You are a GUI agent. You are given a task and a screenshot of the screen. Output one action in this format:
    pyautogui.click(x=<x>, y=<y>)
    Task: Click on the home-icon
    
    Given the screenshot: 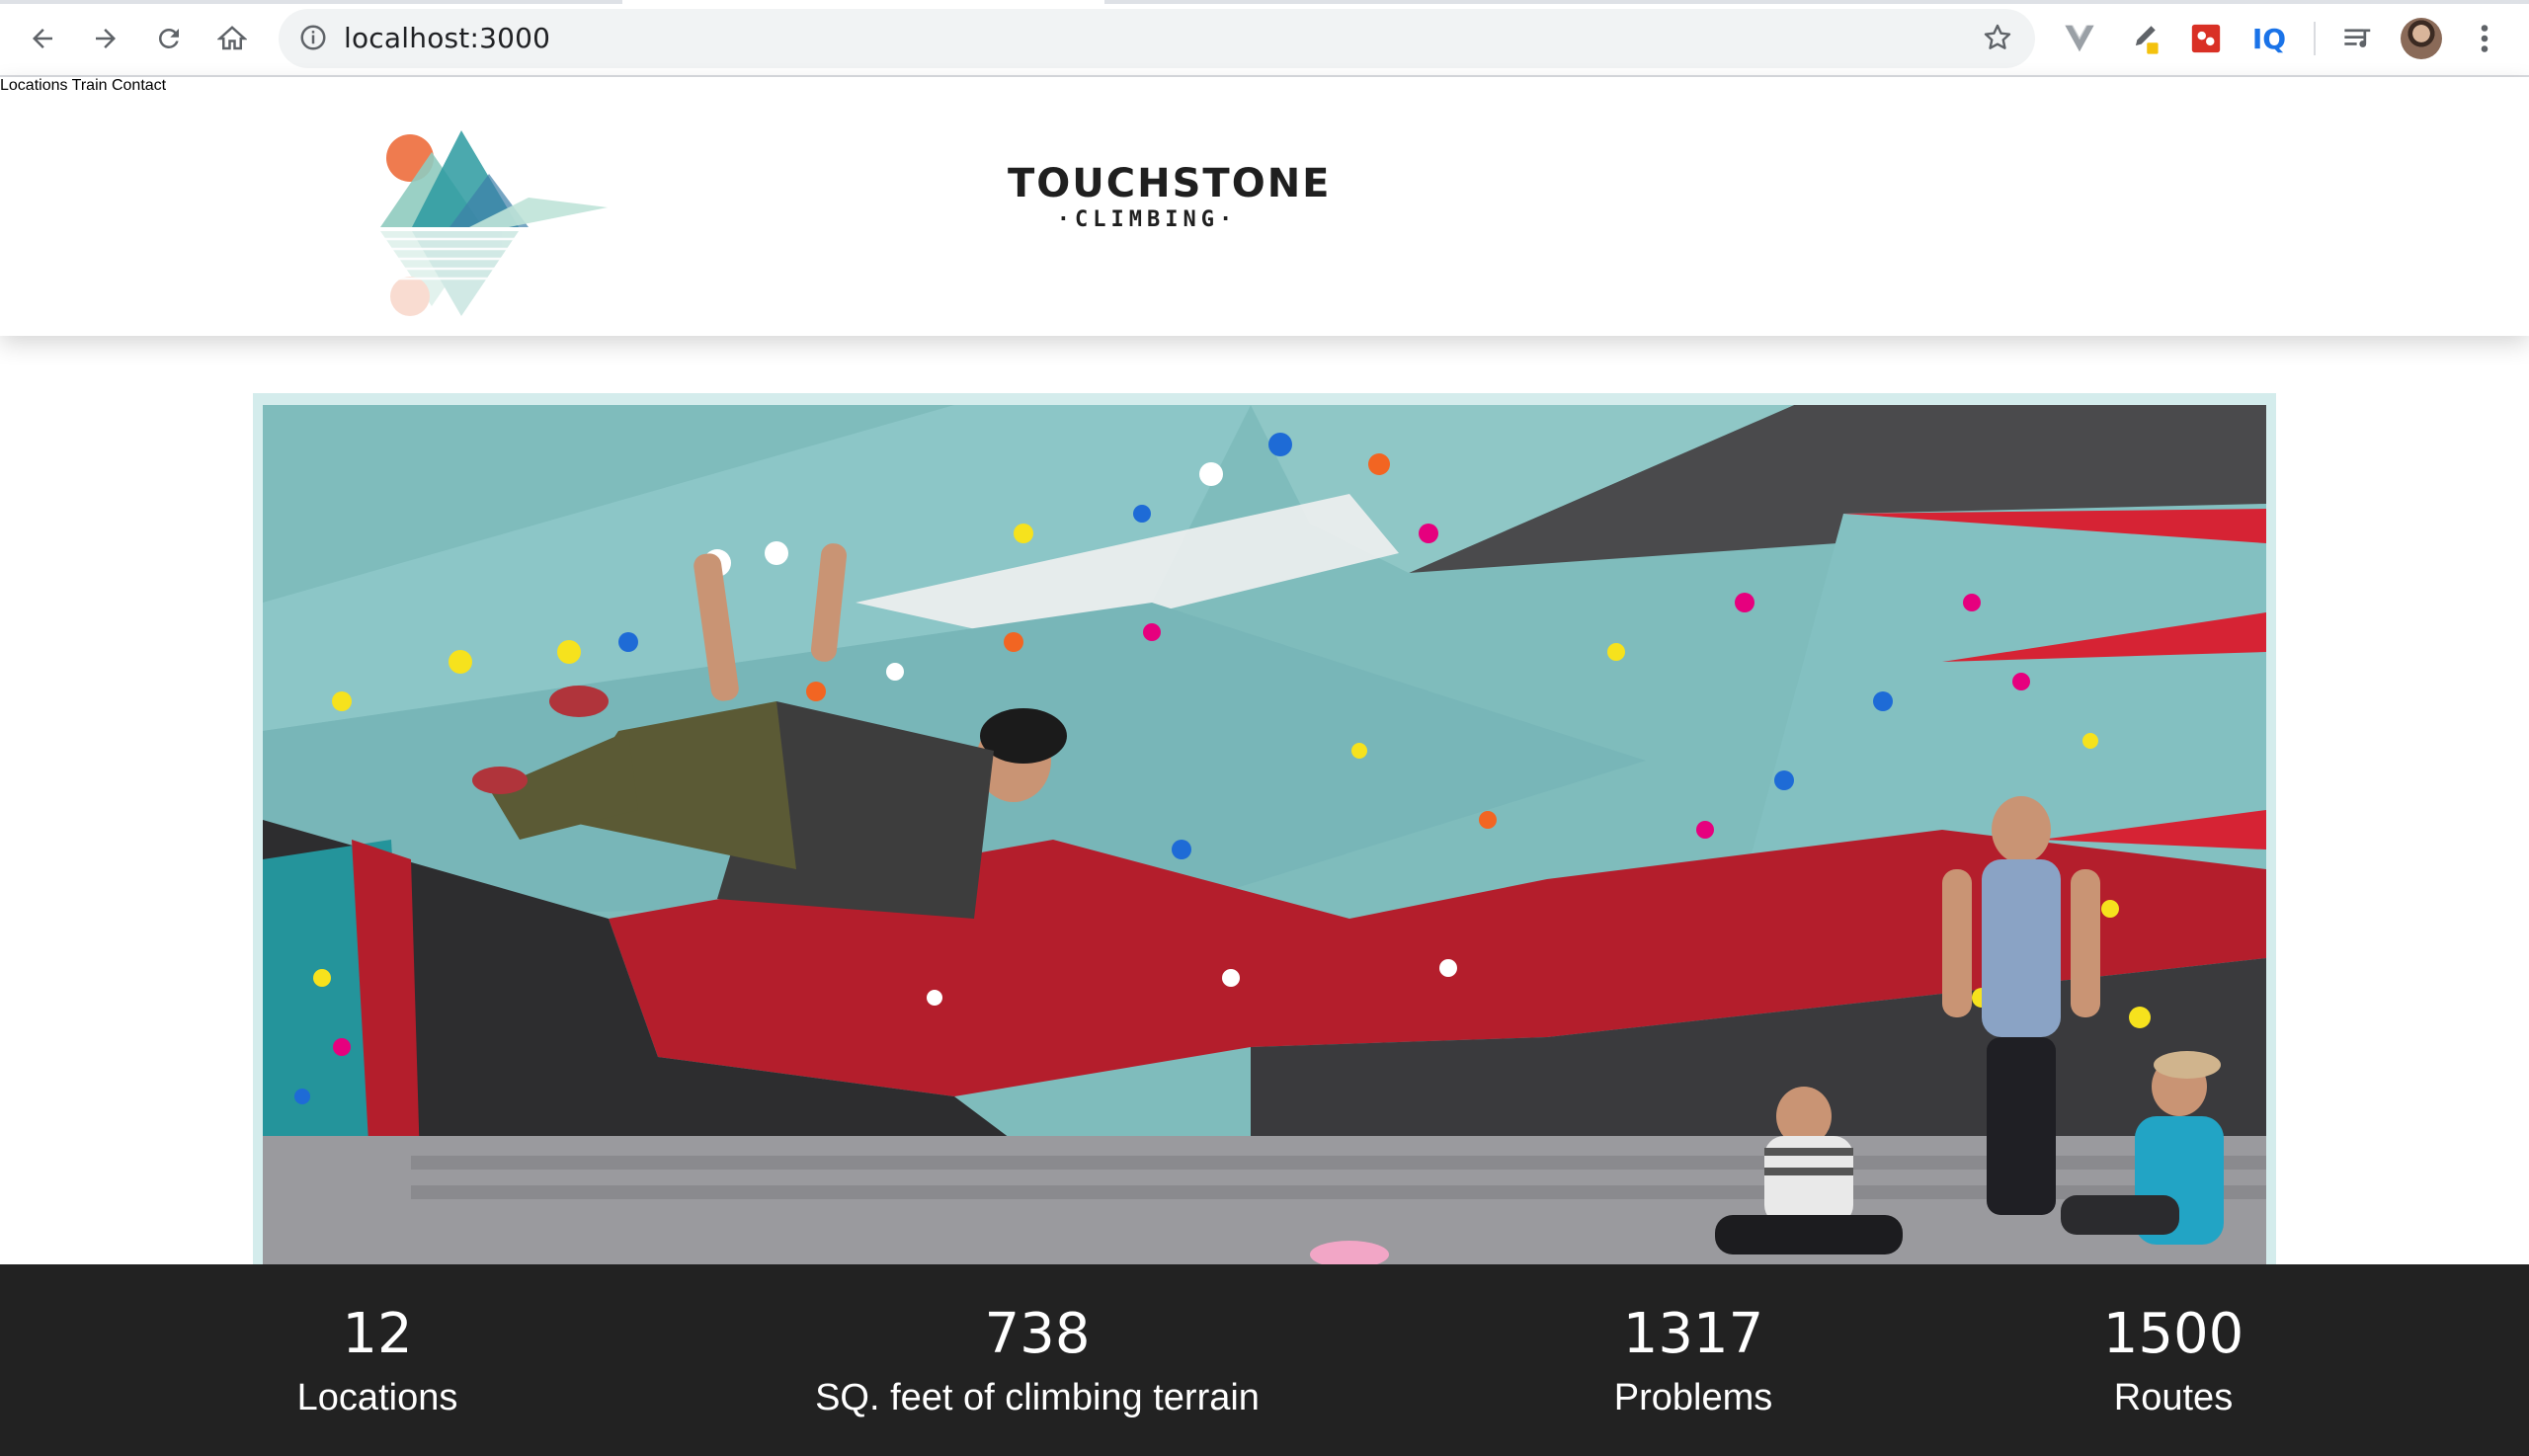 What is the action you would take?
    pyautogui.click(x=232, y=38)
    